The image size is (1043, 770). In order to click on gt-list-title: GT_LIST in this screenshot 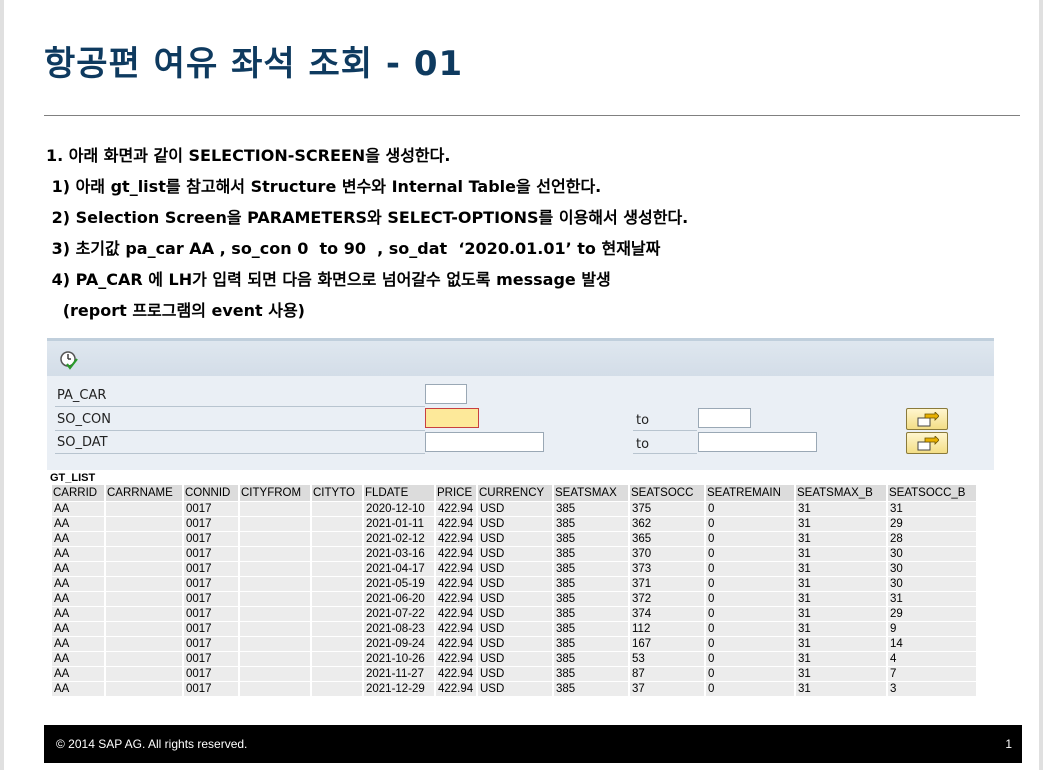, I will do `click(73, 478)`.